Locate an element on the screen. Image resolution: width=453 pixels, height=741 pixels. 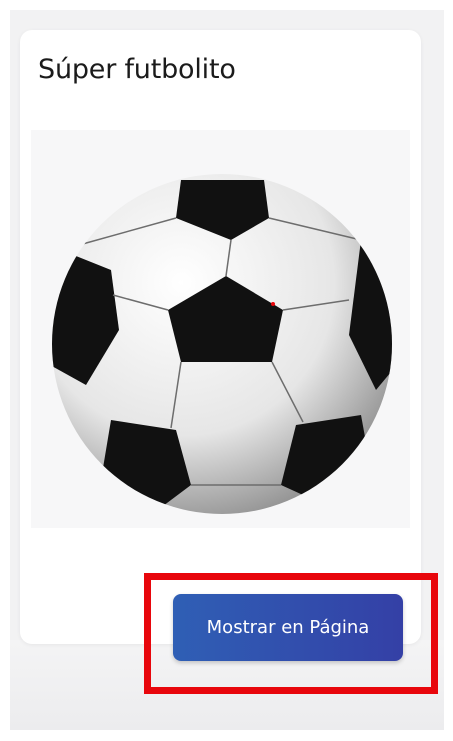
product-title: Súper futbolito is located at coordinates (137, 69).